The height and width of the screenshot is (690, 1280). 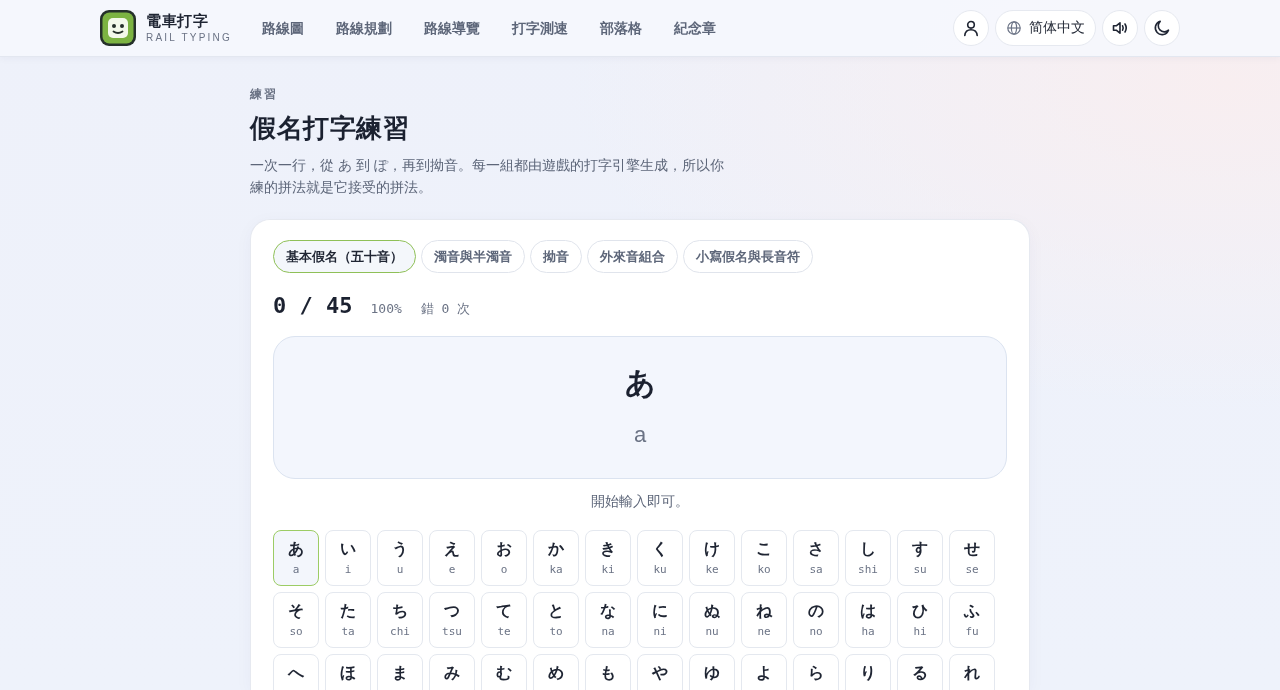 I want to click on romaji-text: fu, so click(x=972, y=632).